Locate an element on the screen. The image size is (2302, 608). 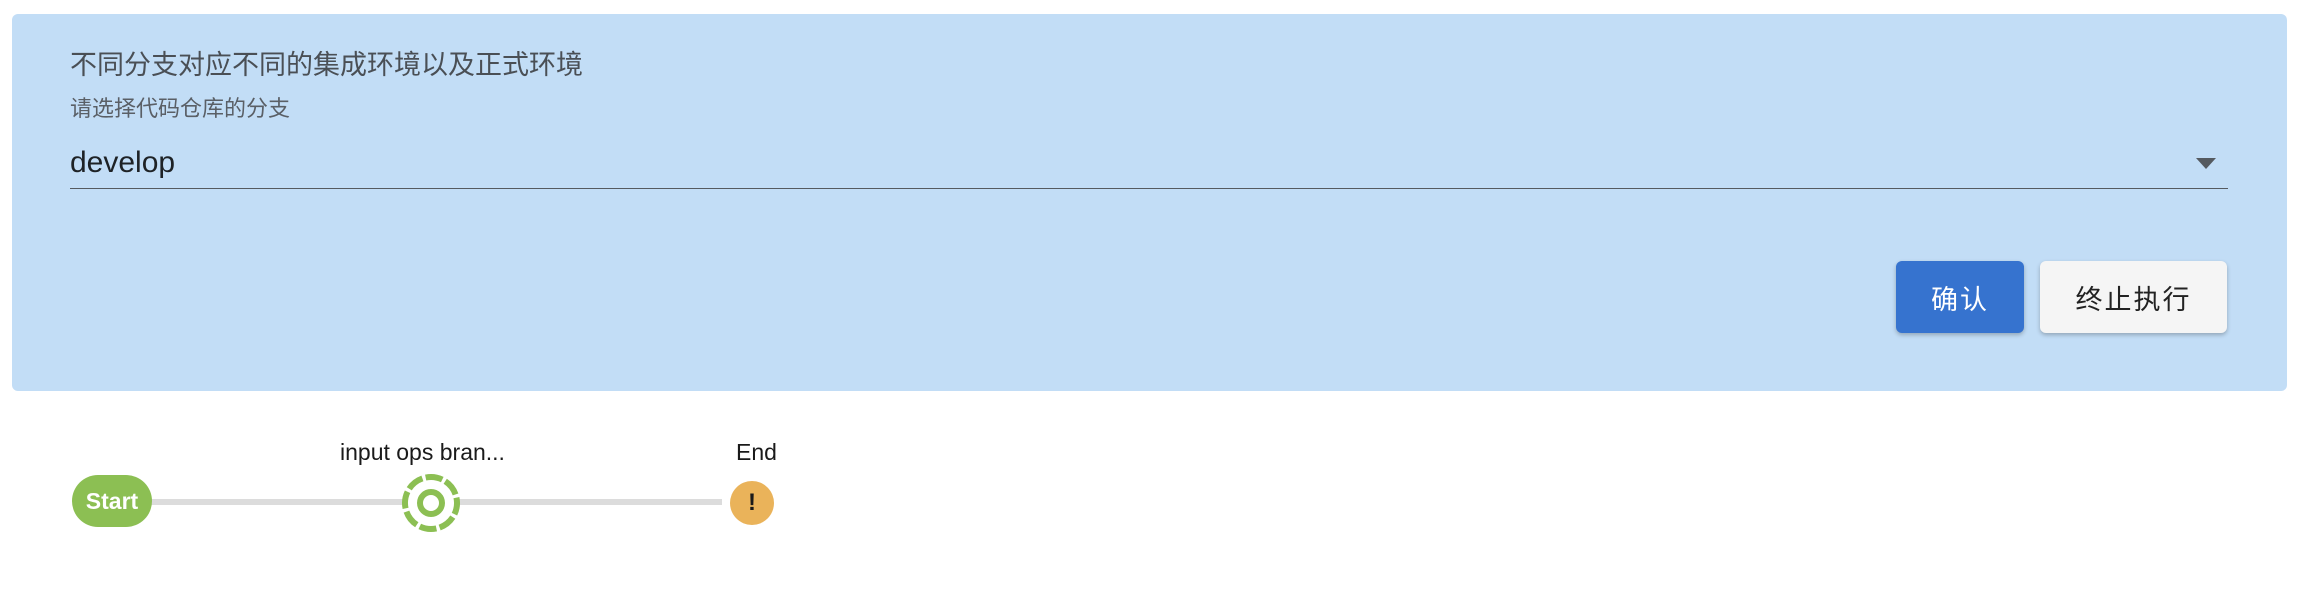
dropdown-arrow-icon is located at coordinates (2206, 163).